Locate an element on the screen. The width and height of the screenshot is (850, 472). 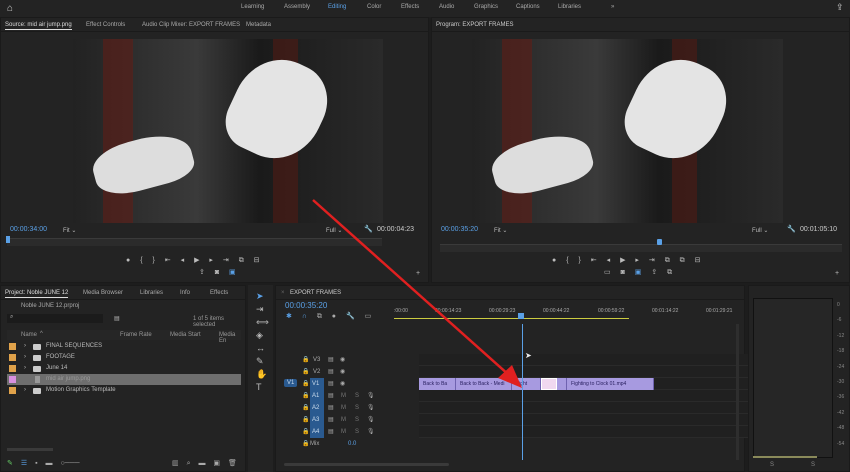
annotation-arrow is located at coordinates (417, 293).